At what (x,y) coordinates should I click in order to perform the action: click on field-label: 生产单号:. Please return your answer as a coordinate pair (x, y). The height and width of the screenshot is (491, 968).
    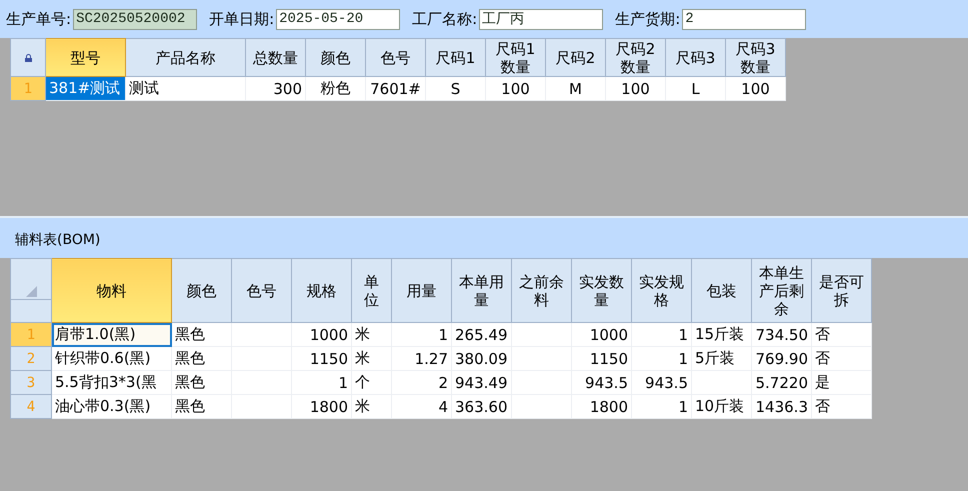
    Looking at the image, I should click on (39, 19).